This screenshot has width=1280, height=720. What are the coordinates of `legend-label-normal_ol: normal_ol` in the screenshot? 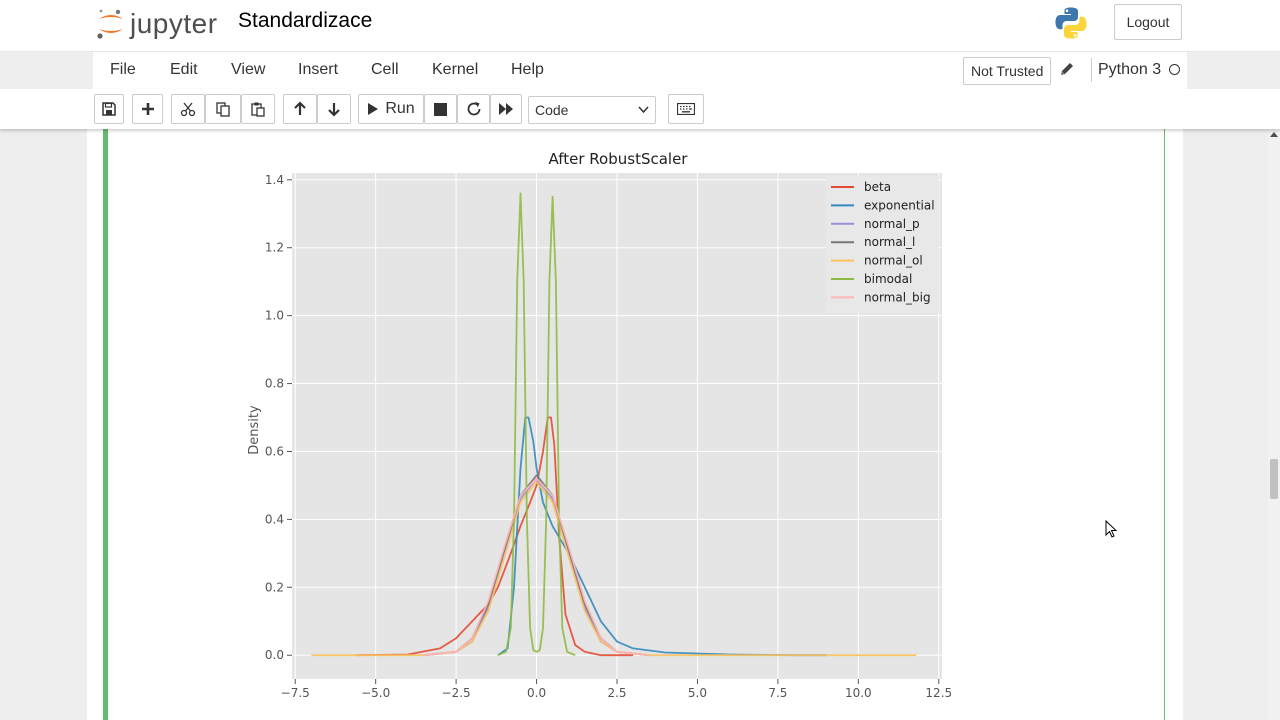 It's located at (893, 261).